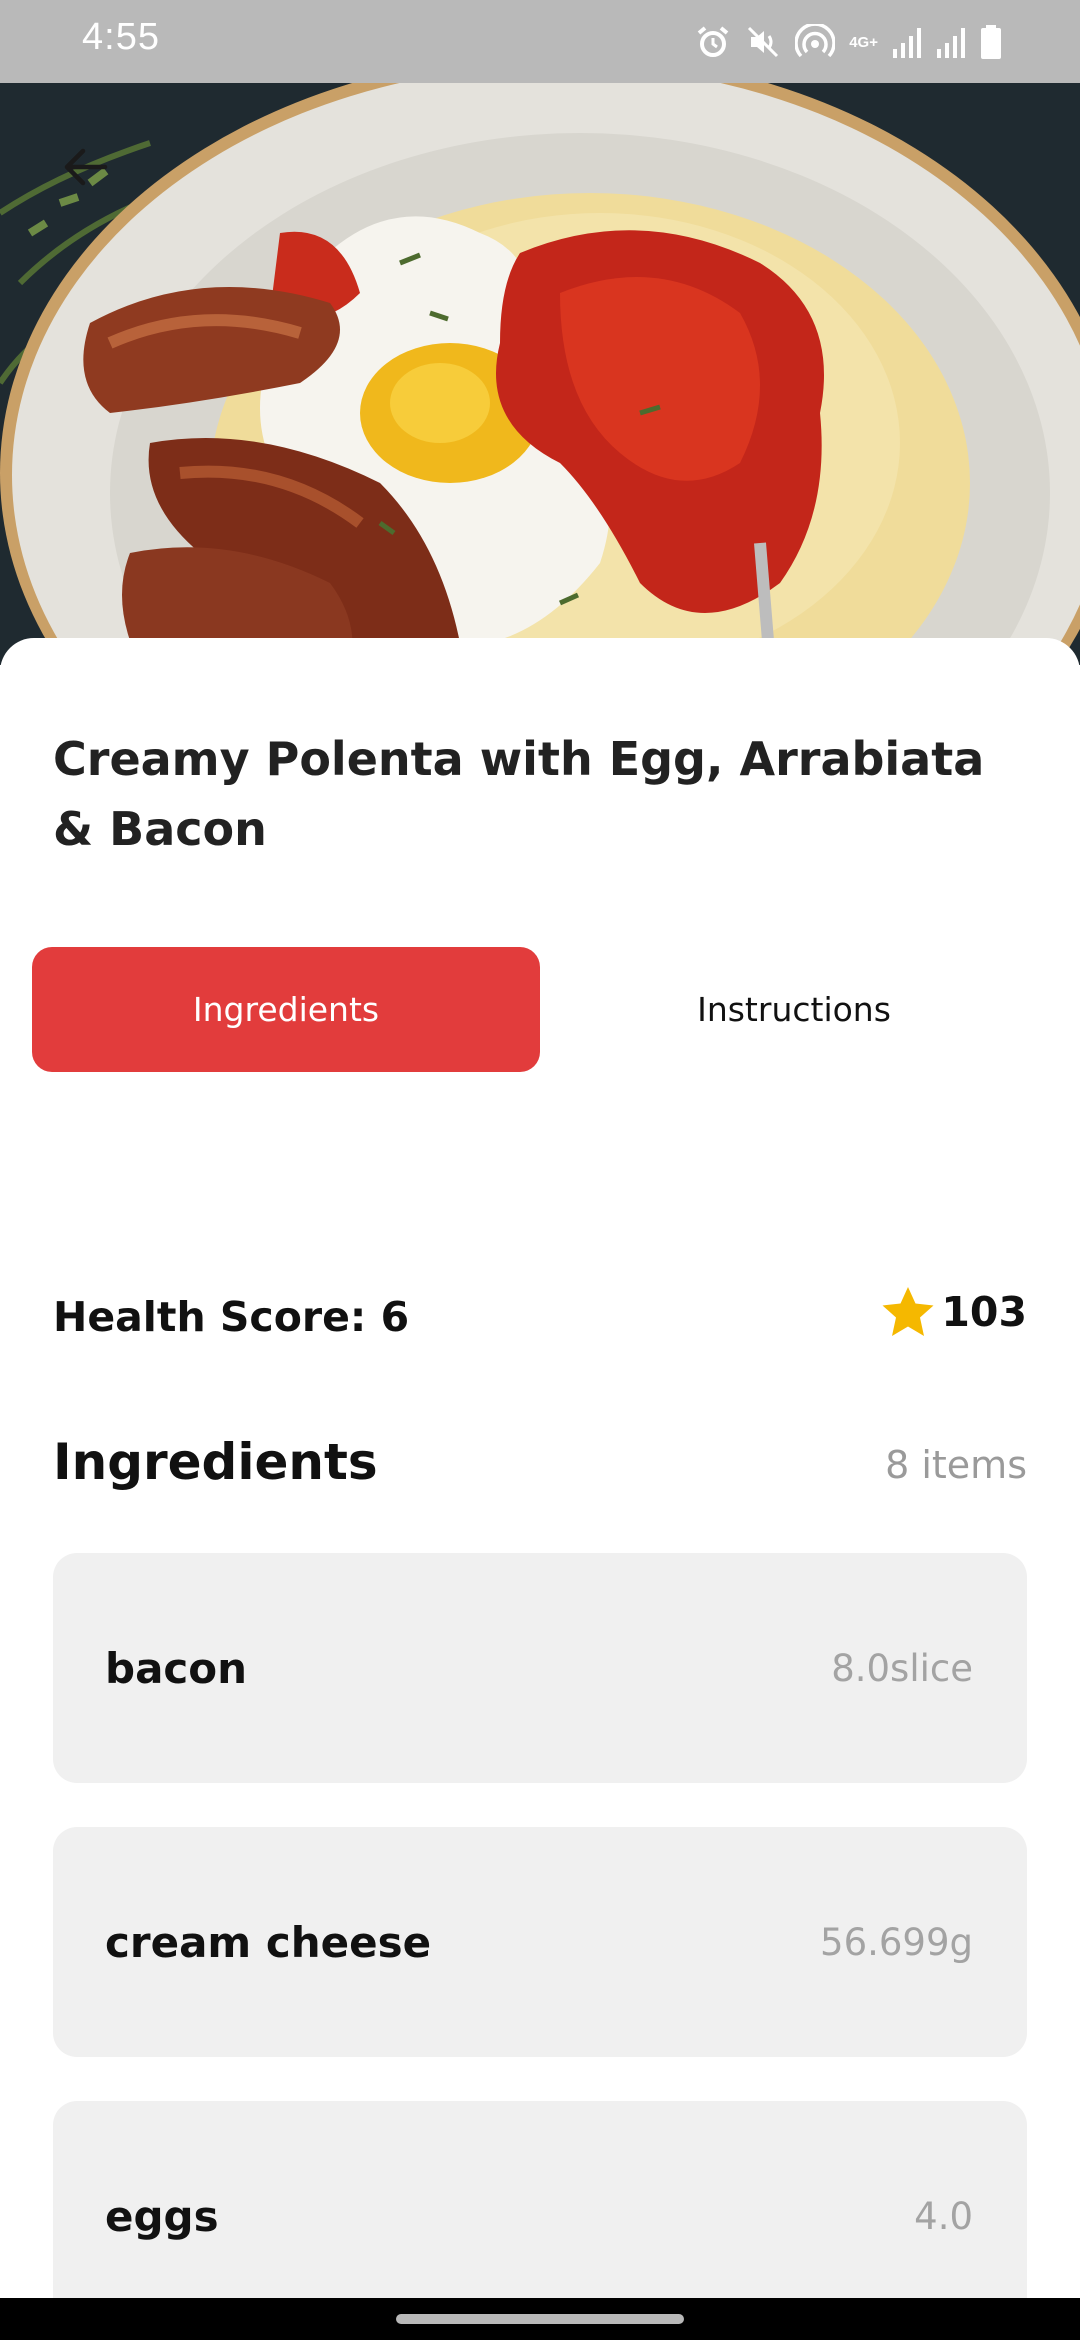 The width and height of the screenshot is (1080, 2340). I want to click on ingredients-section-title: Ingredients, so click(215, 1462).